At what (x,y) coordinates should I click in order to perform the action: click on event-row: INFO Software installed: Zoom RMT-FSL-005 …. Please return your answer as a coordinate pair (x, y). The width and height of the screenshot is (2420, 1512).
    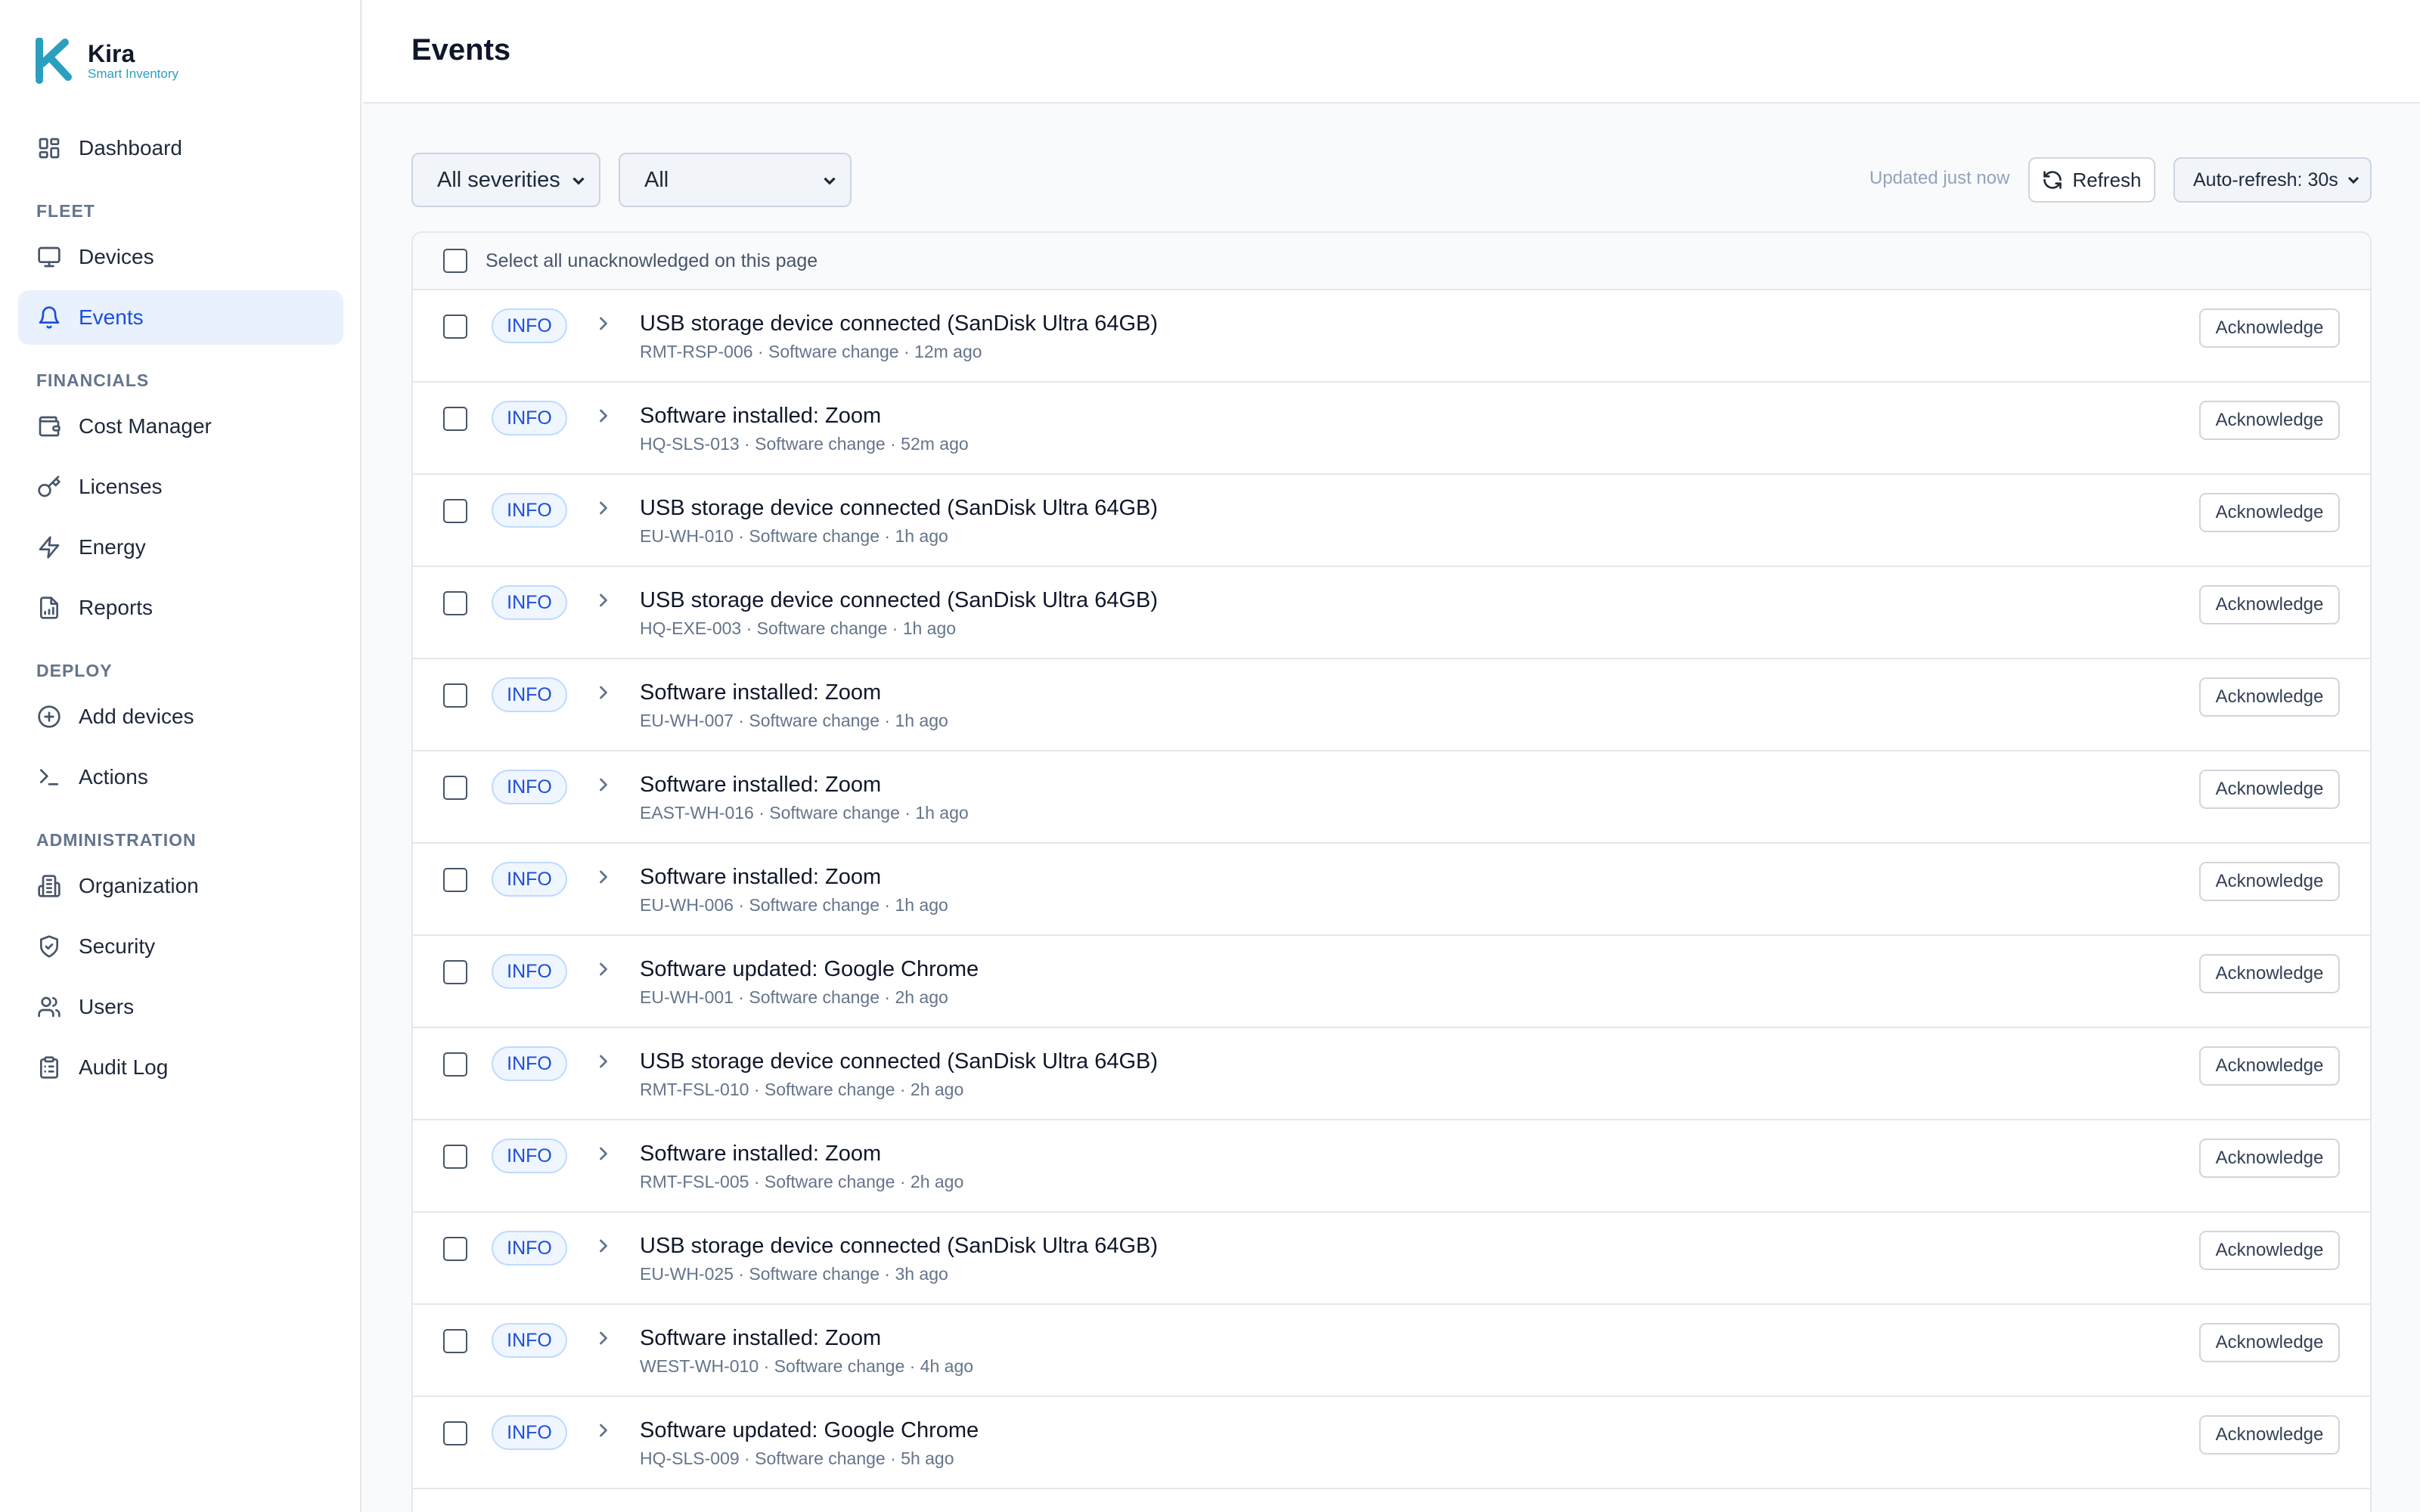
    Looking at the image, I should click on (1391, 1167).